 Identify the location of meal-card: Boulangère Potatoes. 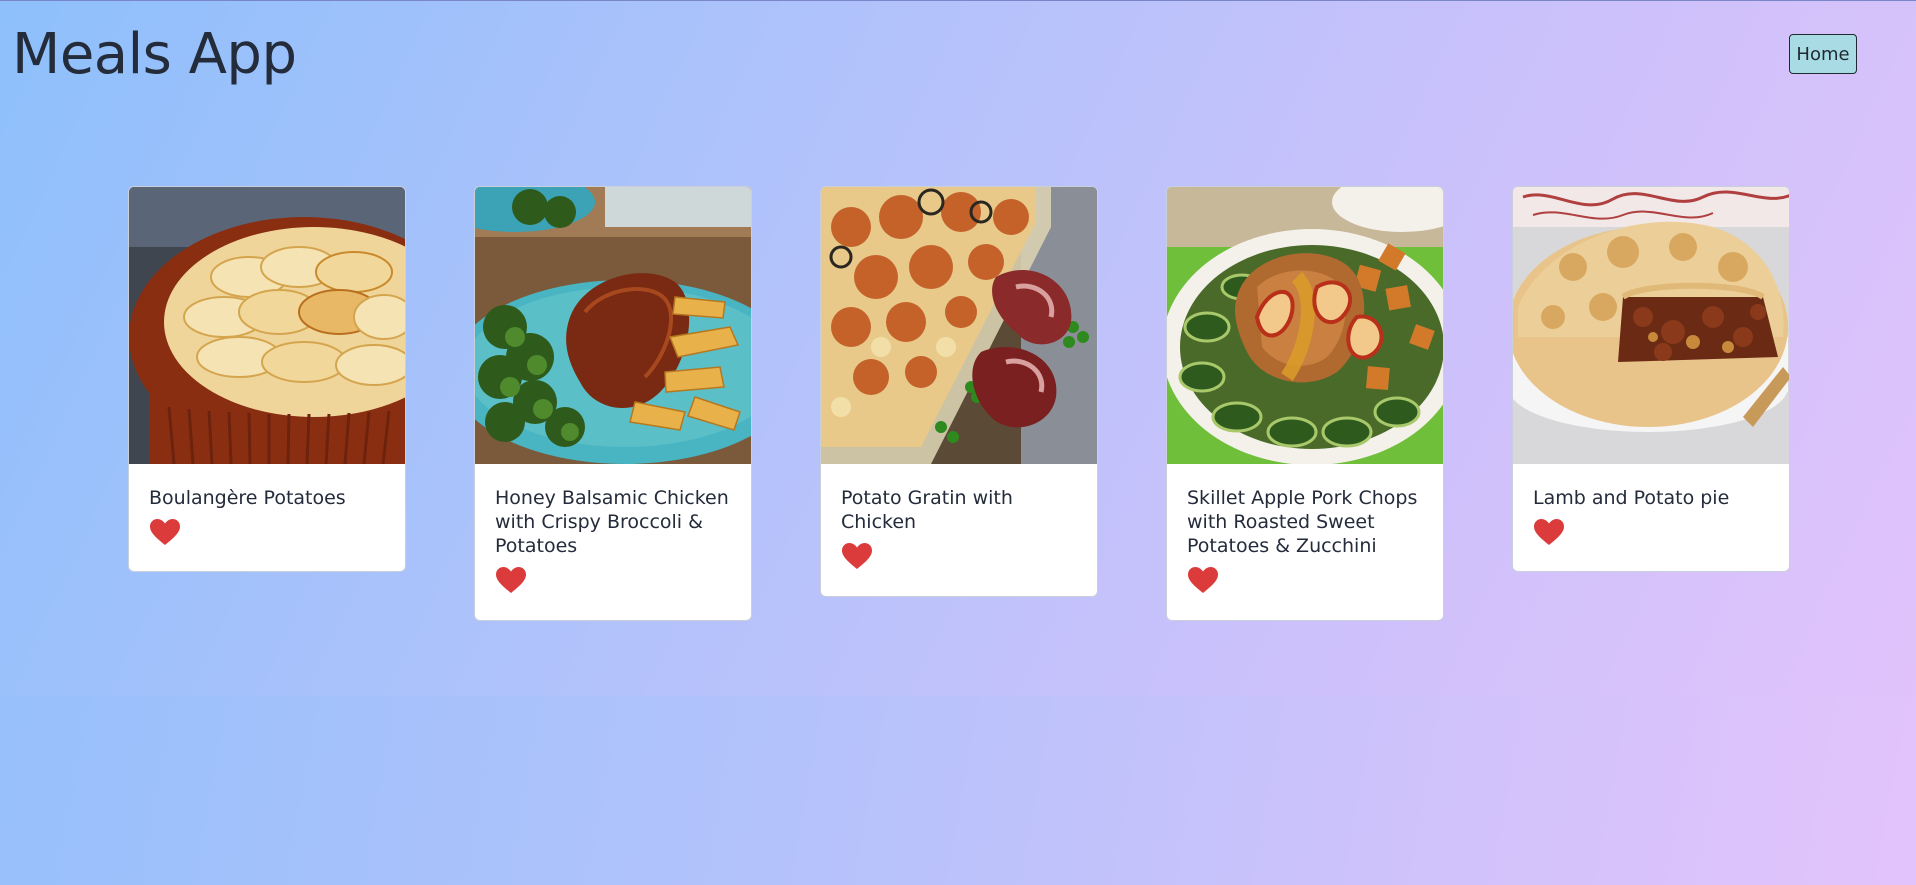
(267, 379).